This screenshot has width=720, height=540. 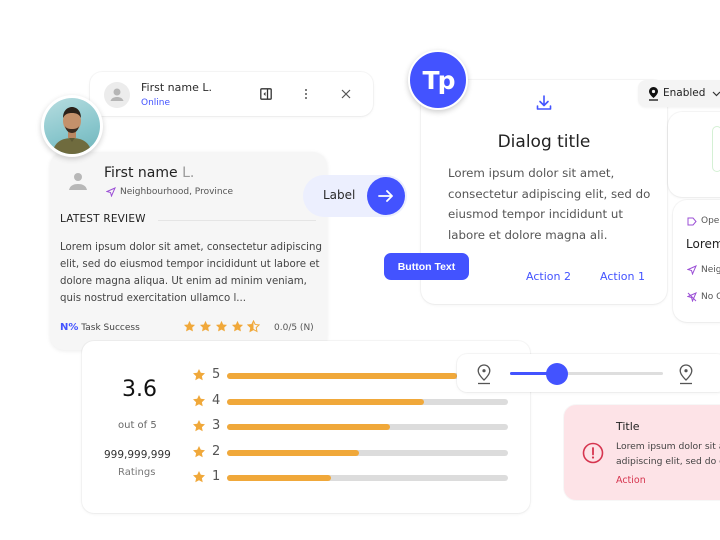 I want to click on rating-bar-row: 3, so click(x=352, y=425).